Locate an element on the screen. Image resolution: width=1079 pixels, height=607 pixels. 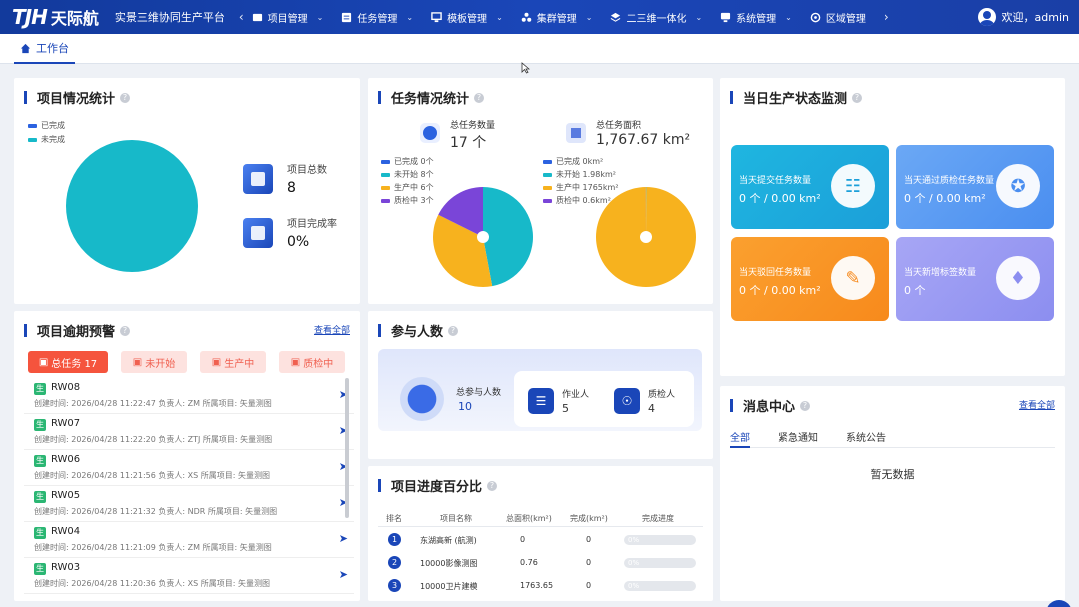
qc-label: 质检人 is located at coordinates (662, 395).